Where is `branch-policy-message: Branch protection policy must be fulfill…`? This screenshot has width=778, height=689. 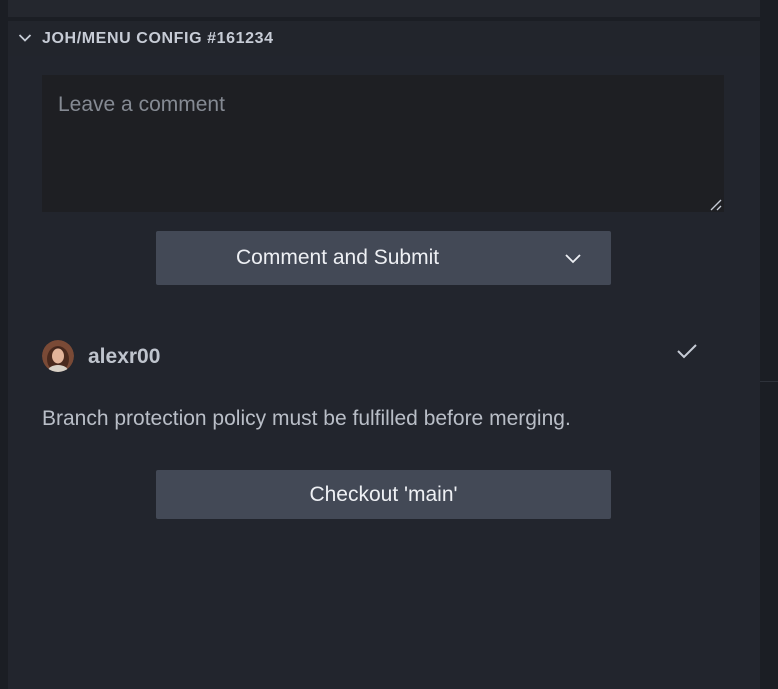 branch-policy-message: Branch protection policy must be fulfill… is located at coordinates (306, 418).